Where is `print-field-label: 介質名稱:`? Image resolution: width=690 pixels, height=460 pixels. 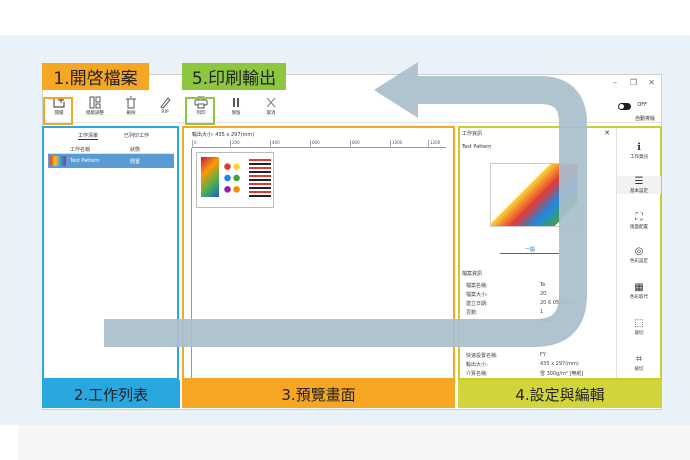 print-field-label: 介質名稱: is located at coordinates (477, 374).